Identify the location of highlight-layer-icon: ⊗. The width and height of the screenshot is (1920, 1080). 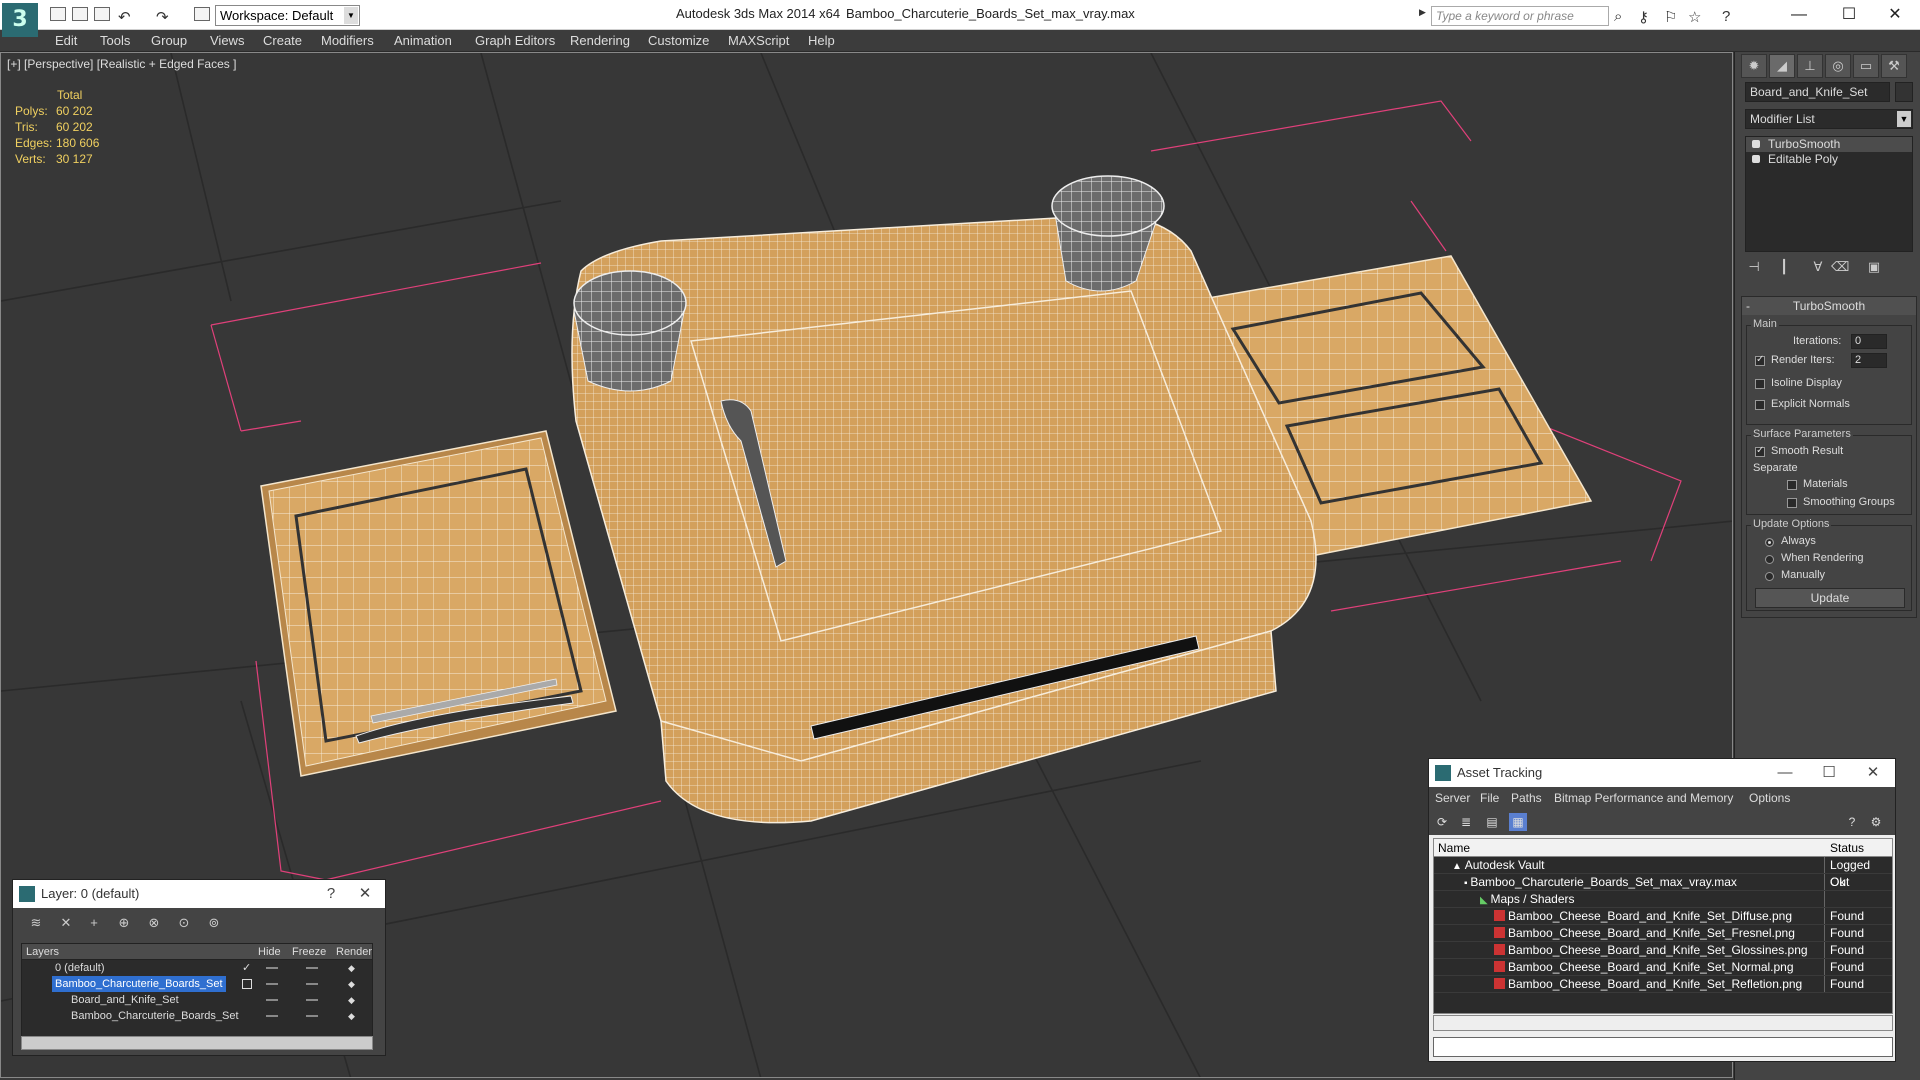
(154, 923).